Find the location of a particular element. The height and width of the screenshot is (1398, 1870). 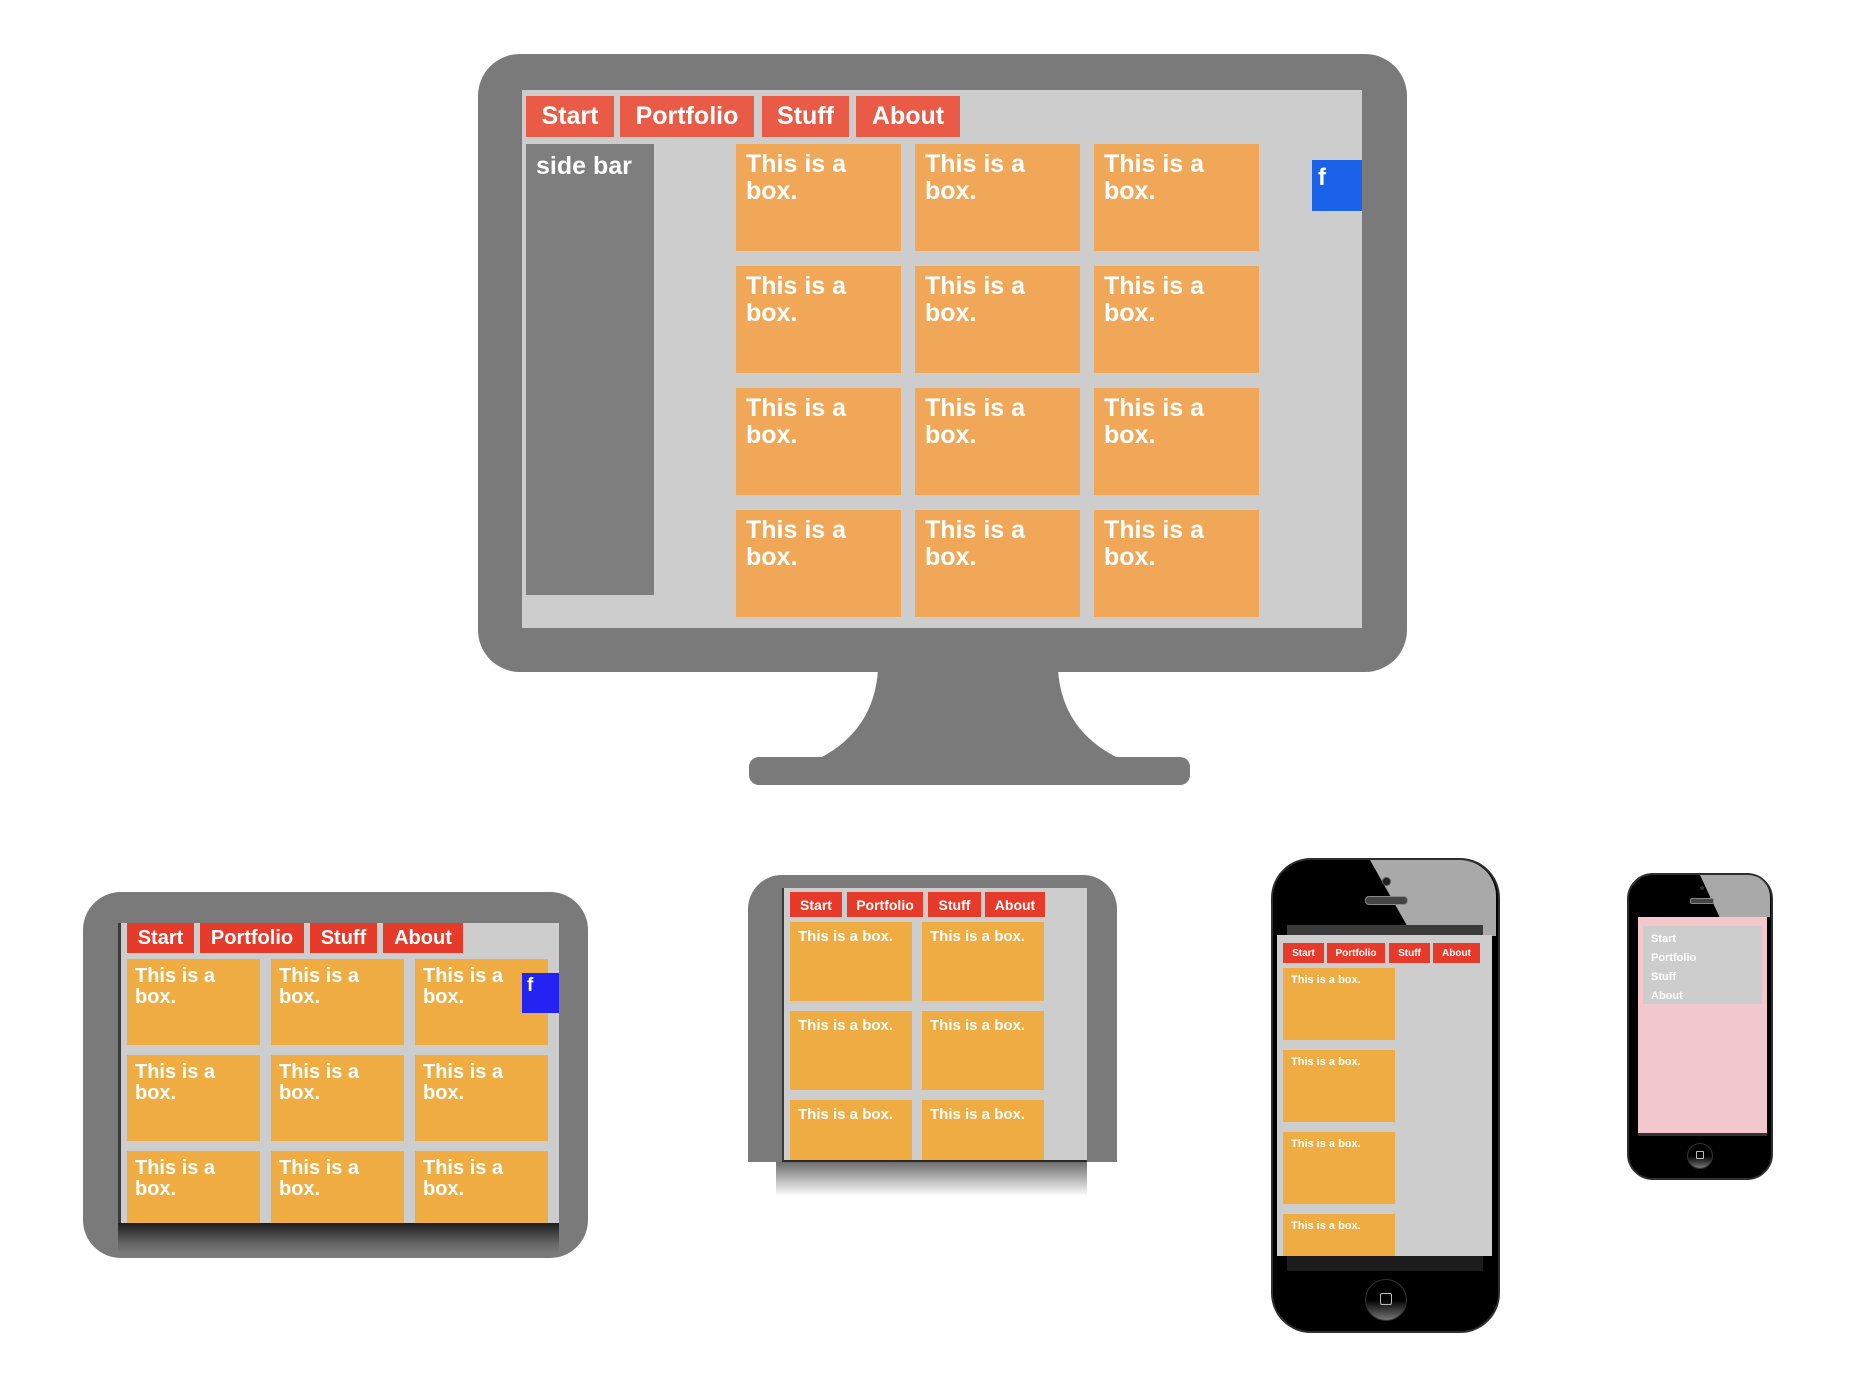

tablet-landscape-shadow is located at coordinates (338, 1238).